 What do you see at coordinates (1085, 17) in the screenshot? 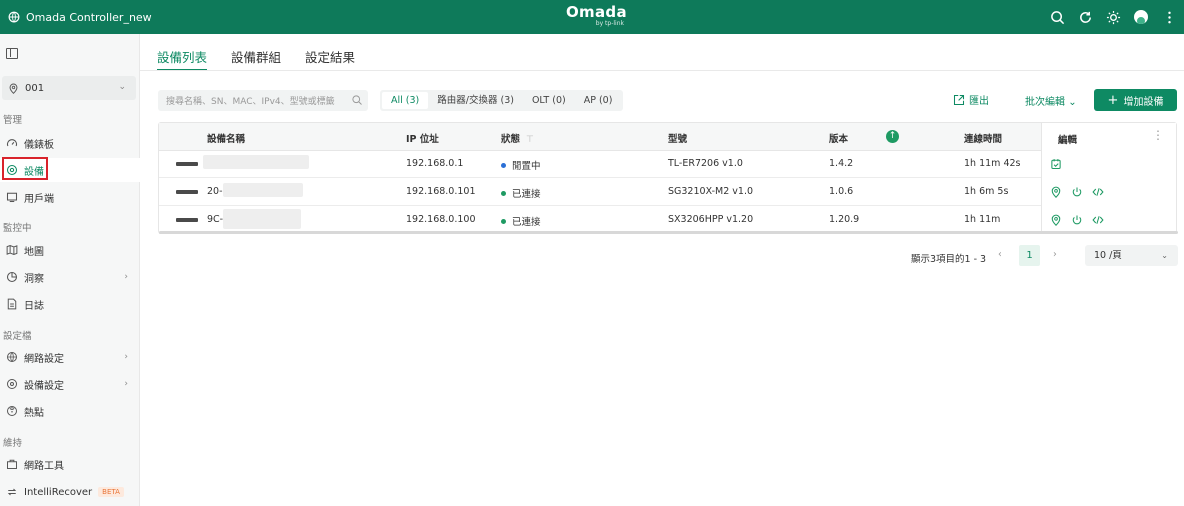
I see `refresh-button` at bounding box center [1085, 17].